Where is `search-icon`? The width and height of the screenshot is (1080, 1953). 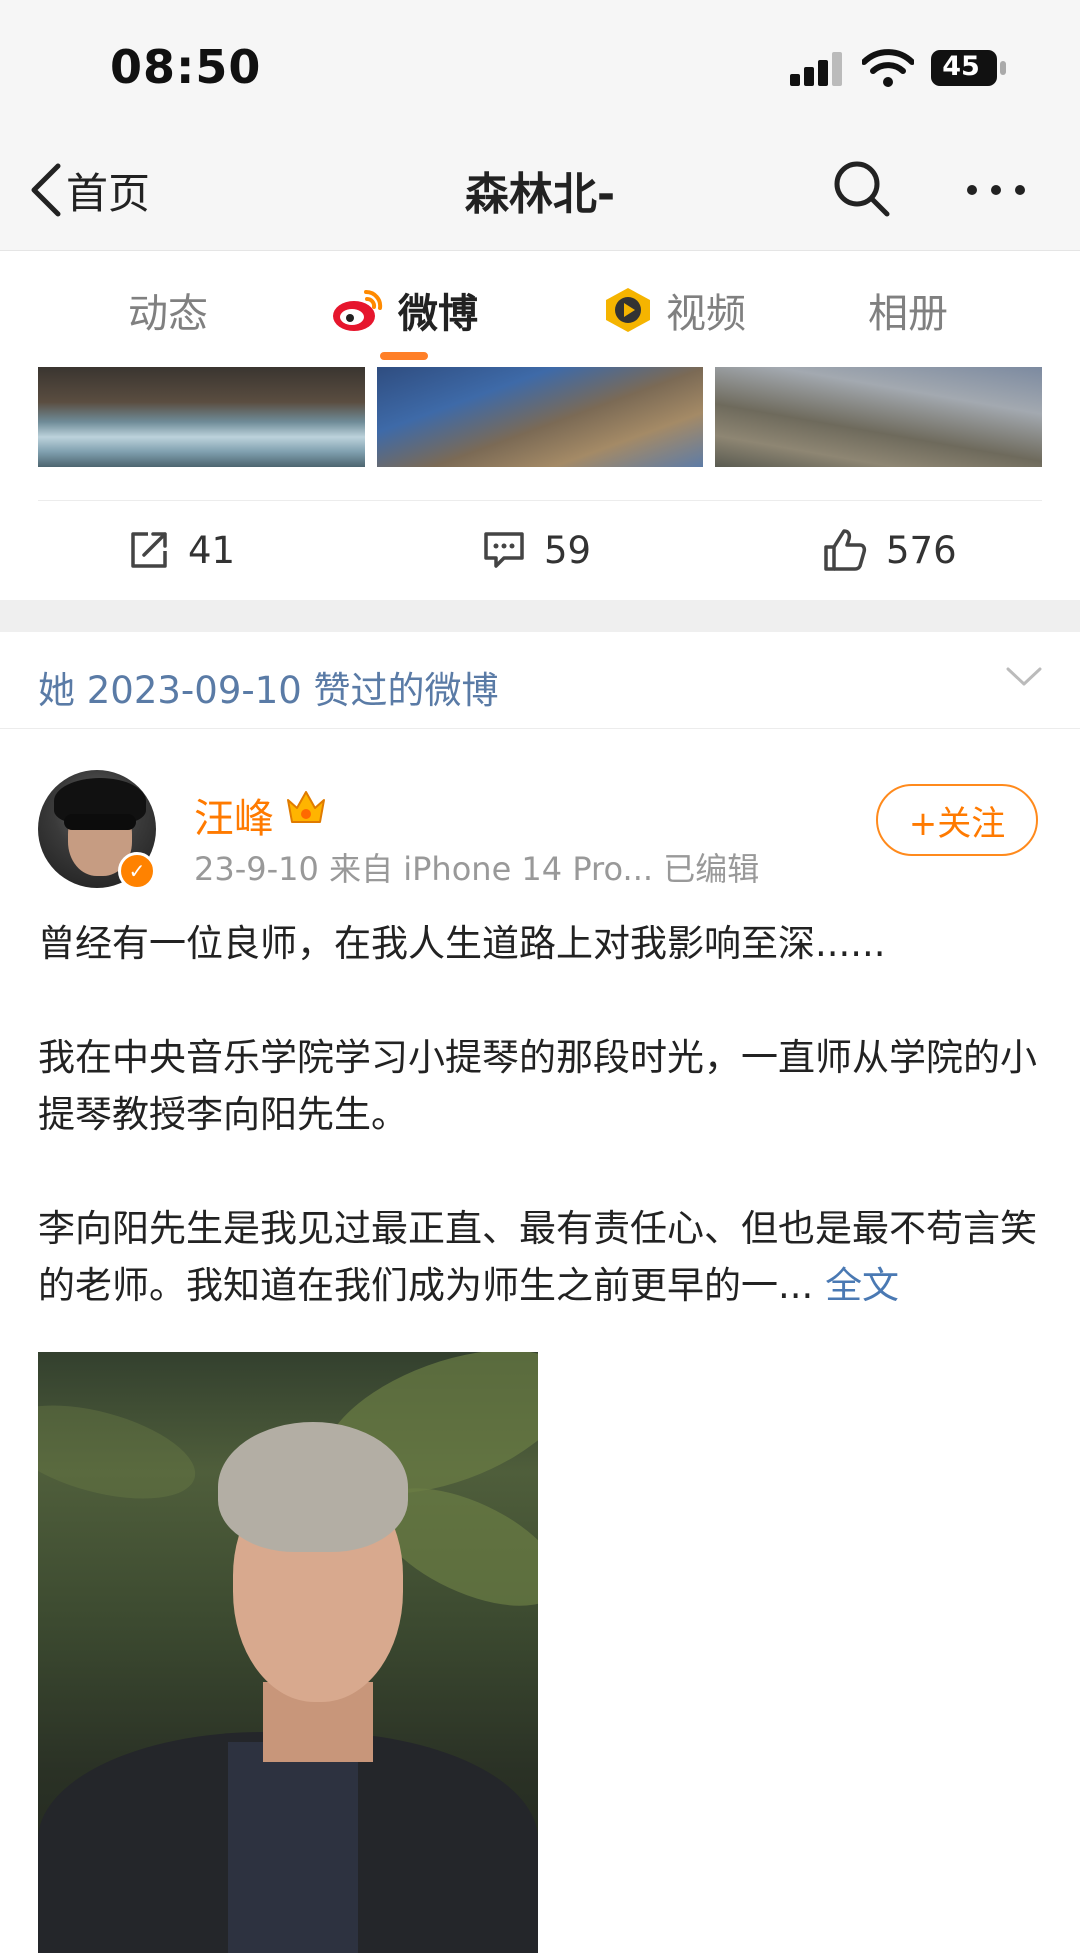
search-icon is located at coordinates (862, 189).